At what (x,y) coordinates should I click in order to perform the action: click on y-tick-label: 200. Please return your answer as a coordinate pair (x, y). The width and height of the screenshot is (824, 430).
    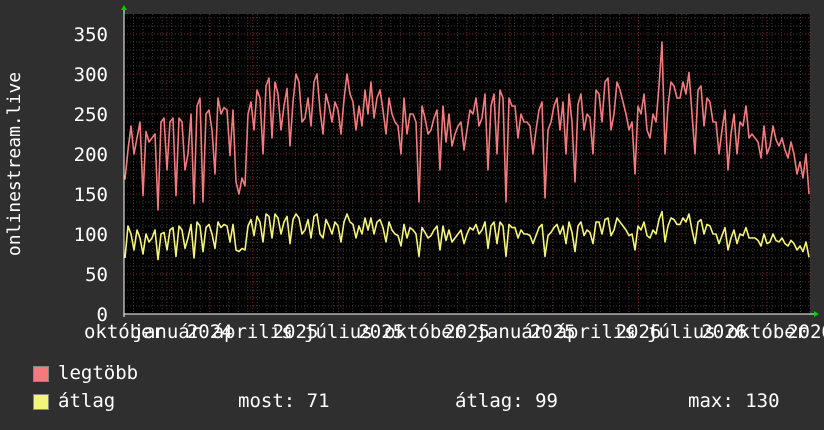
    Looking at the image, I should click on (91, 155).